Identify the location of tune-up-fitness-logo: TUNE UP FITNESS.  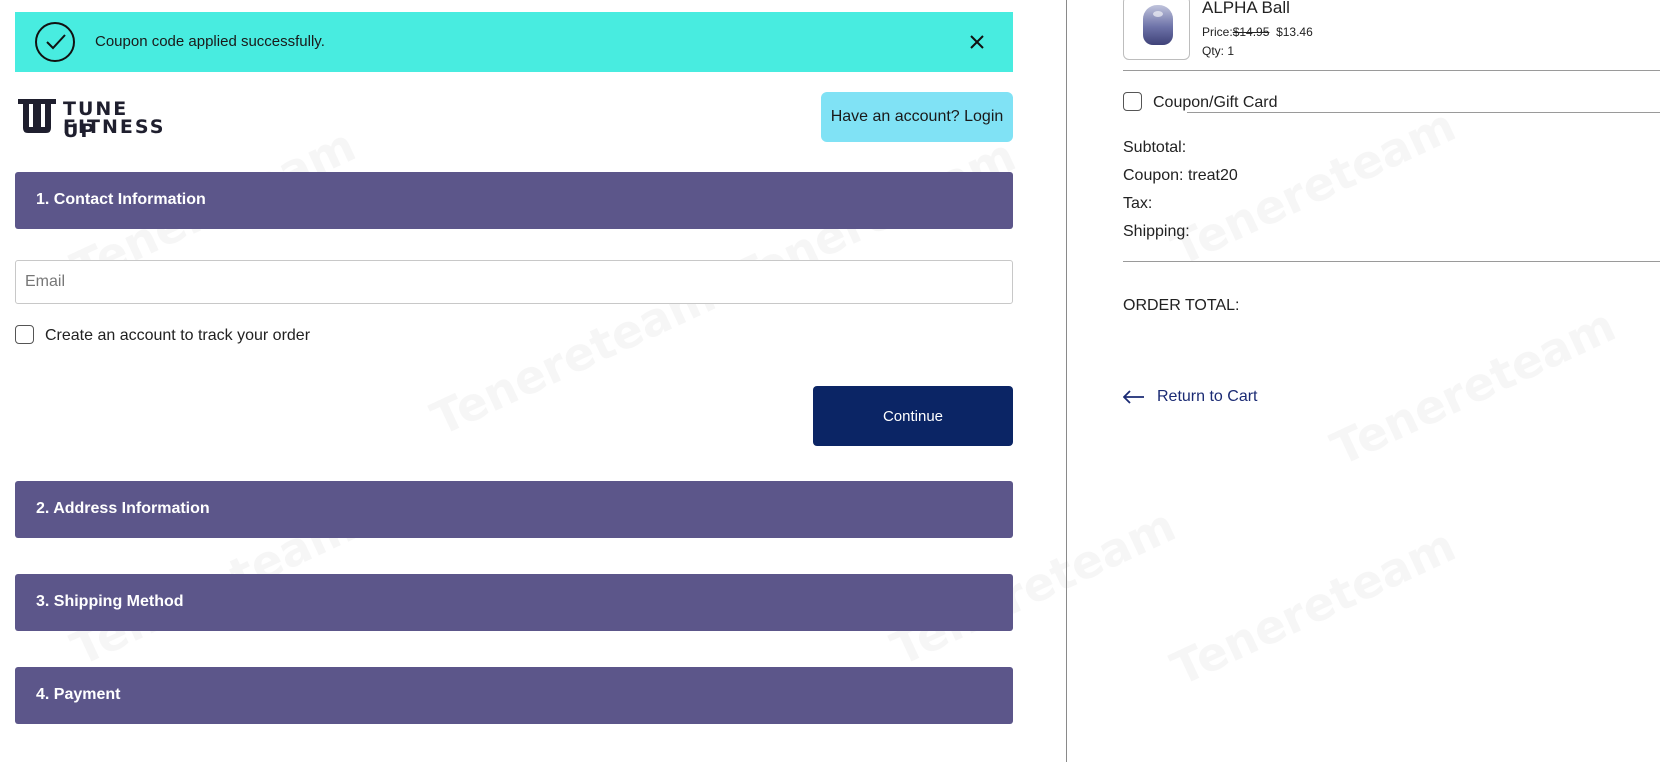
(90, 120).